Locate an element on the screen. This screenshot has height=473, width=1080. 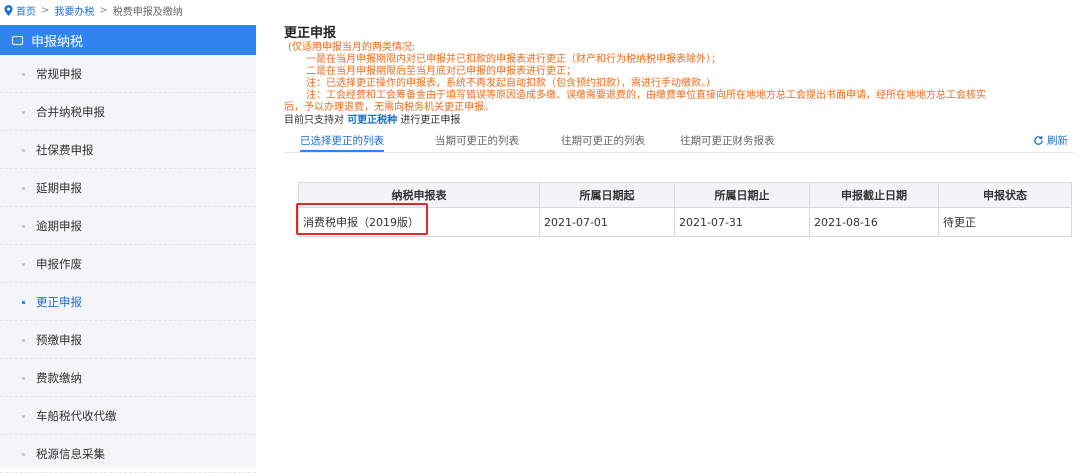
support-prefix: 目前只支持对 is located at coordinates (314, 120).